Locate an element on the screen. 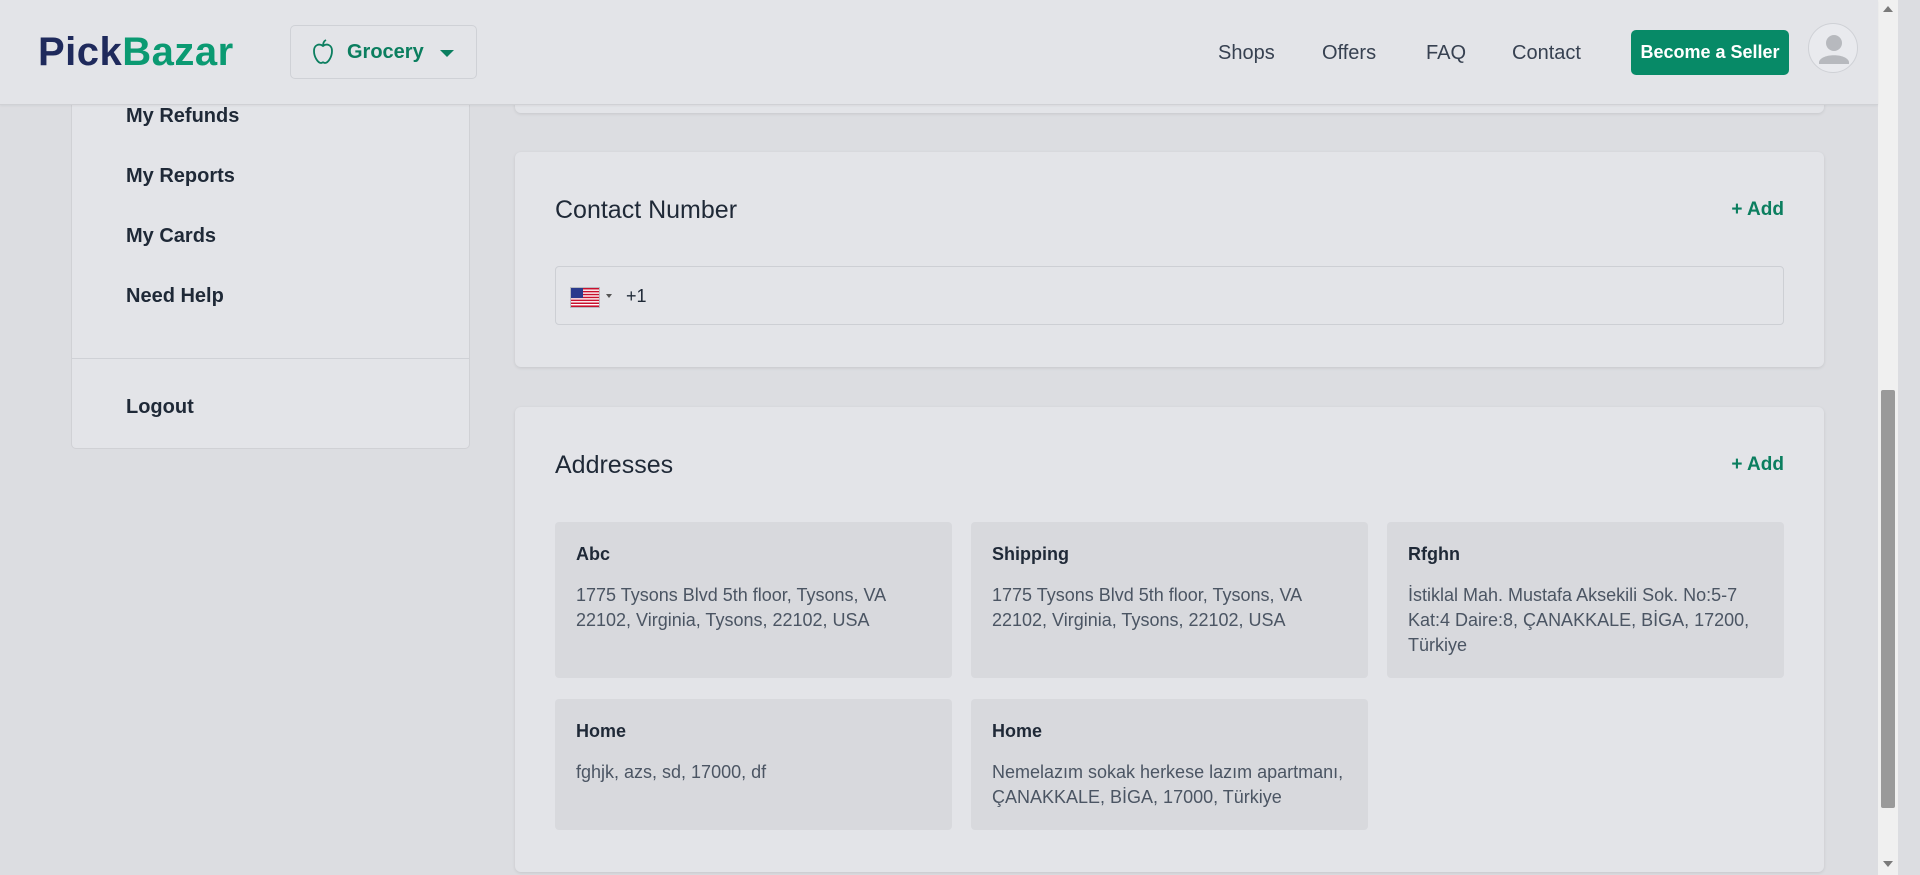 The height and width of the screenshot is (875, 1920). sidebar-item-my-refunds: My Refunds is located at coordinates (182, 116).